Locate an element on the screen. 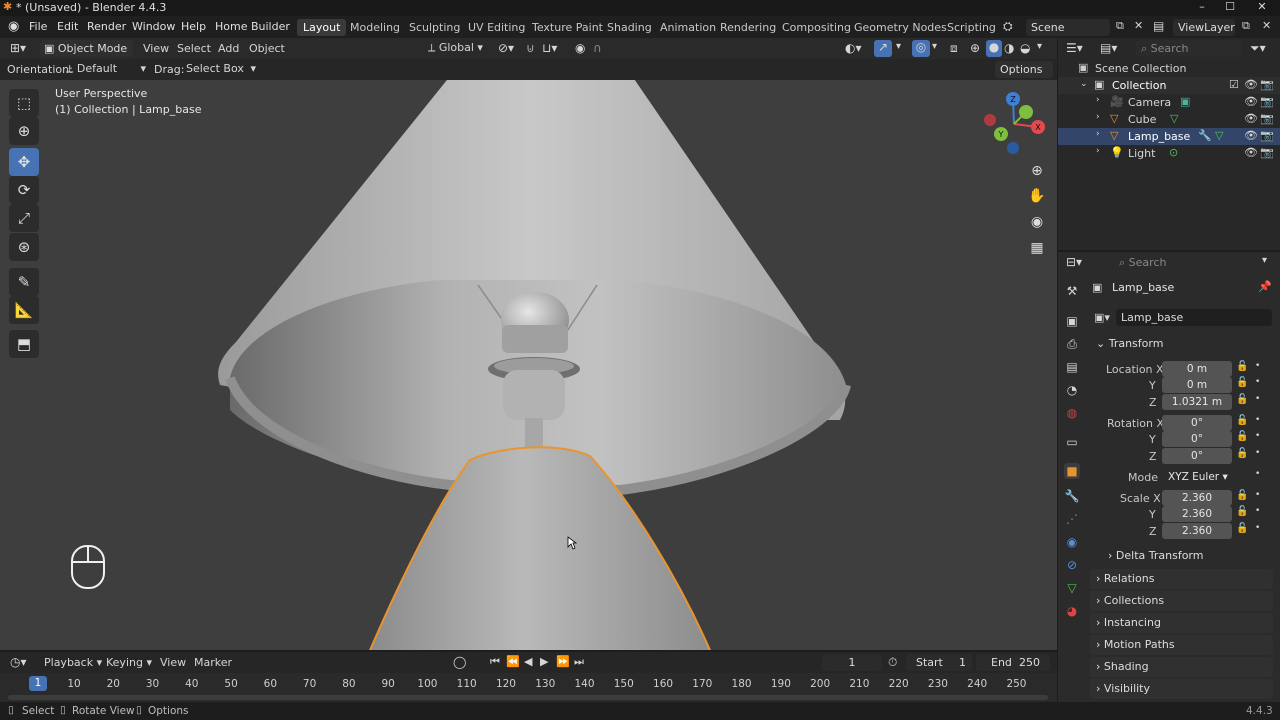 This screenshot has height=720, width=1280. hide-eye-icon: 👁 is located at coordinates (1251, 84).